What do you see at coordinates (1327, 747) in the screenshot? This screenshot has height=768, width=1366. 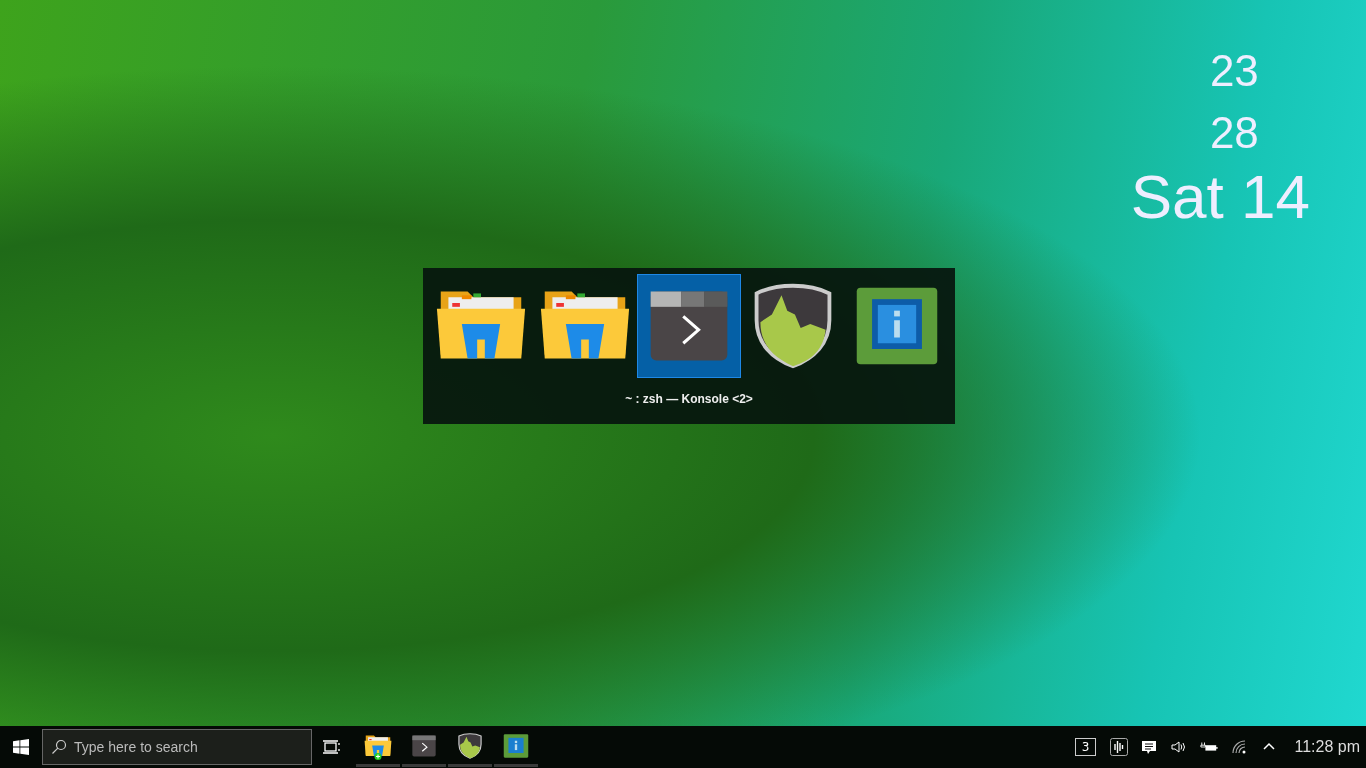 I see `taskbar-clock: 11:28 pm` at bounding box center [1327, 747].